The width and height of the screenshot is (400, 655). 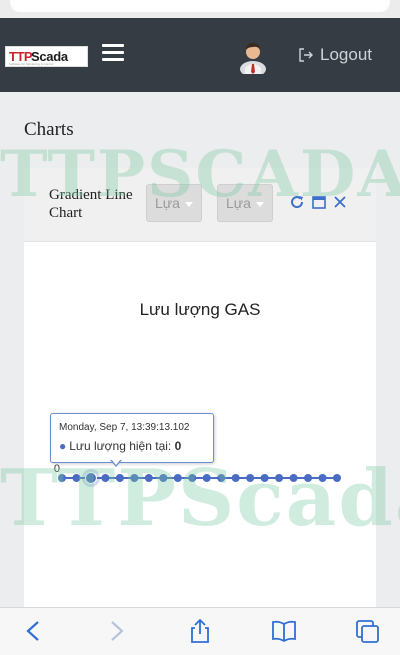 What do you see at coordinates (57, 469) in the screenshot?
I see `y-tick-label: 0` at bounding box center [57, 469].